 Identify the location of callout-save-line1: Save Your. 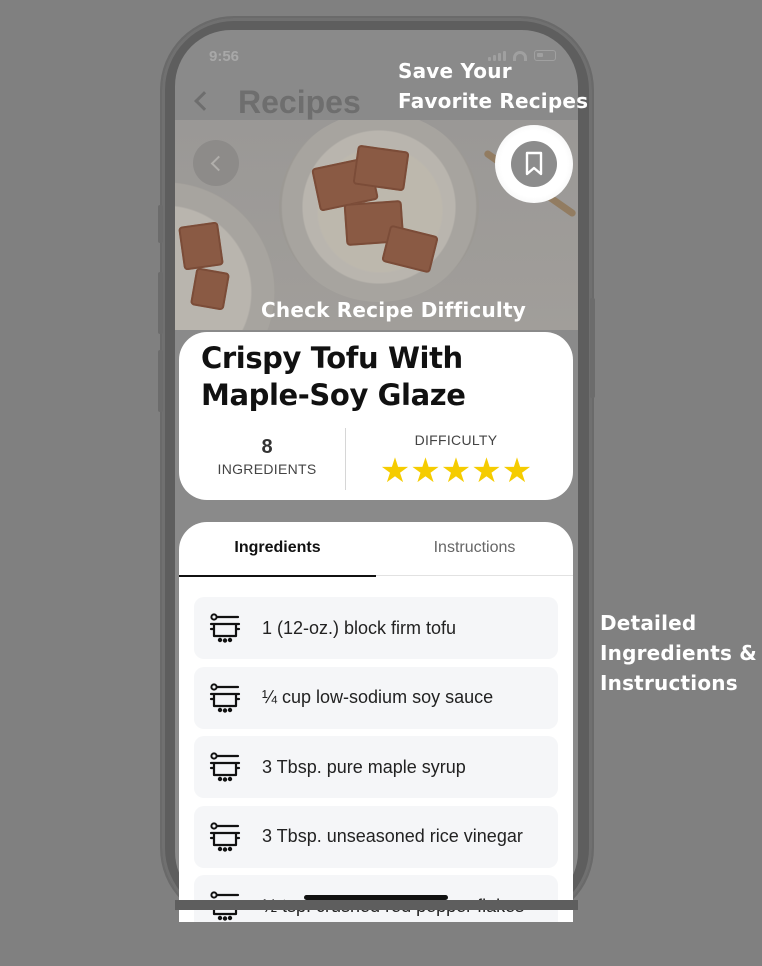
(455, 71).